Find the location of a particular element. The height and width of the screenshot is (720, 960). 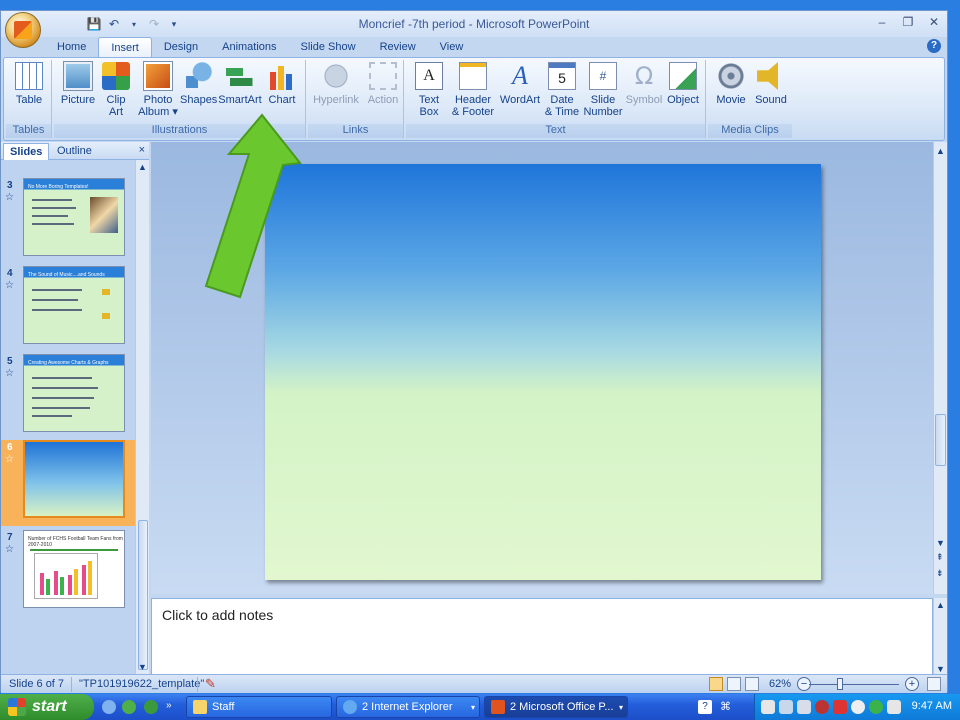

shapes-button: Shapes is located at coordinates (198, 92).